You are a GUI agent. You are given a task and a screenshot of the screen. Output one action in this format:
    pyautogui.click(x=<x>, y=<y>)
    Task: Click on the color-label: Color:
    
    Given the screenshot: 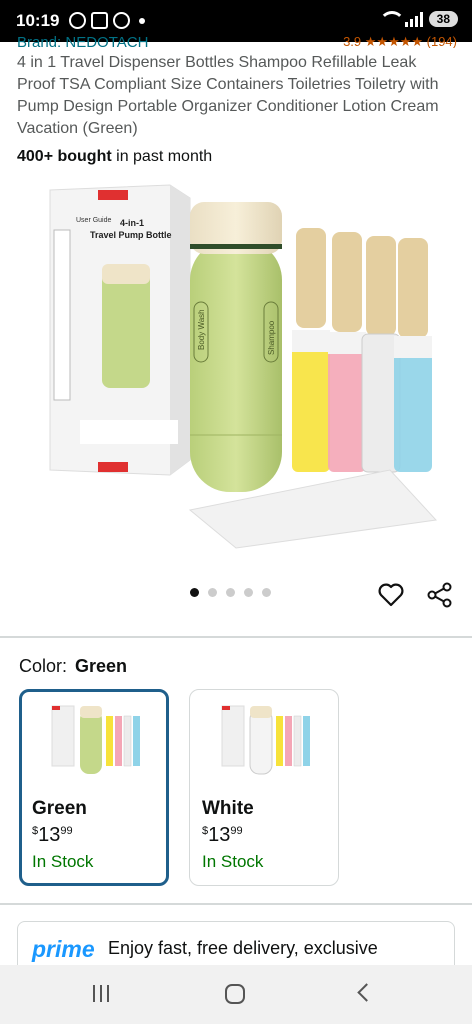 What is the action you would take?
    pyautogui.click(x=43, y=666)
    